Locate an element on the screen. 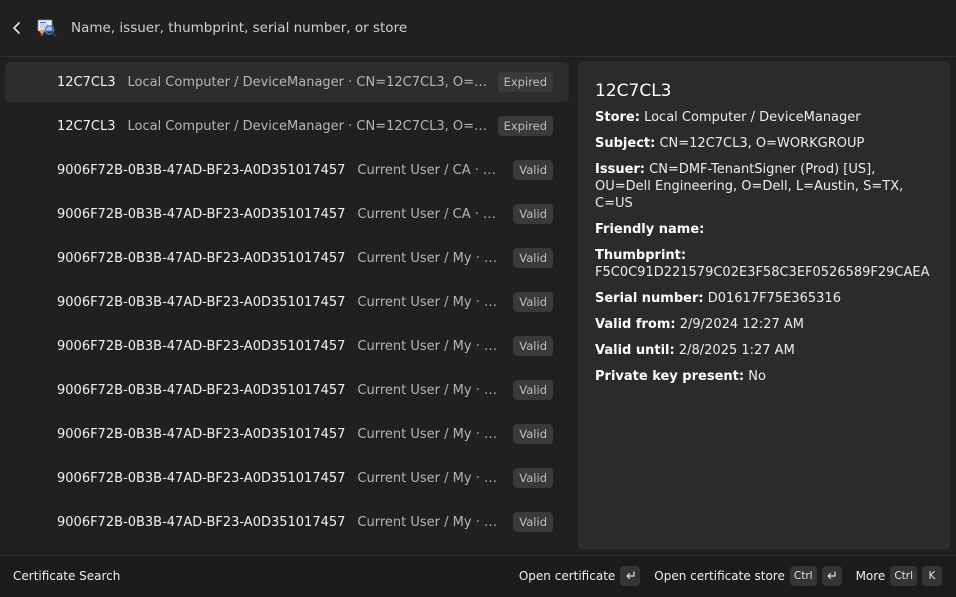  detail-label: Valid from: is located at coordinates (635, 324).